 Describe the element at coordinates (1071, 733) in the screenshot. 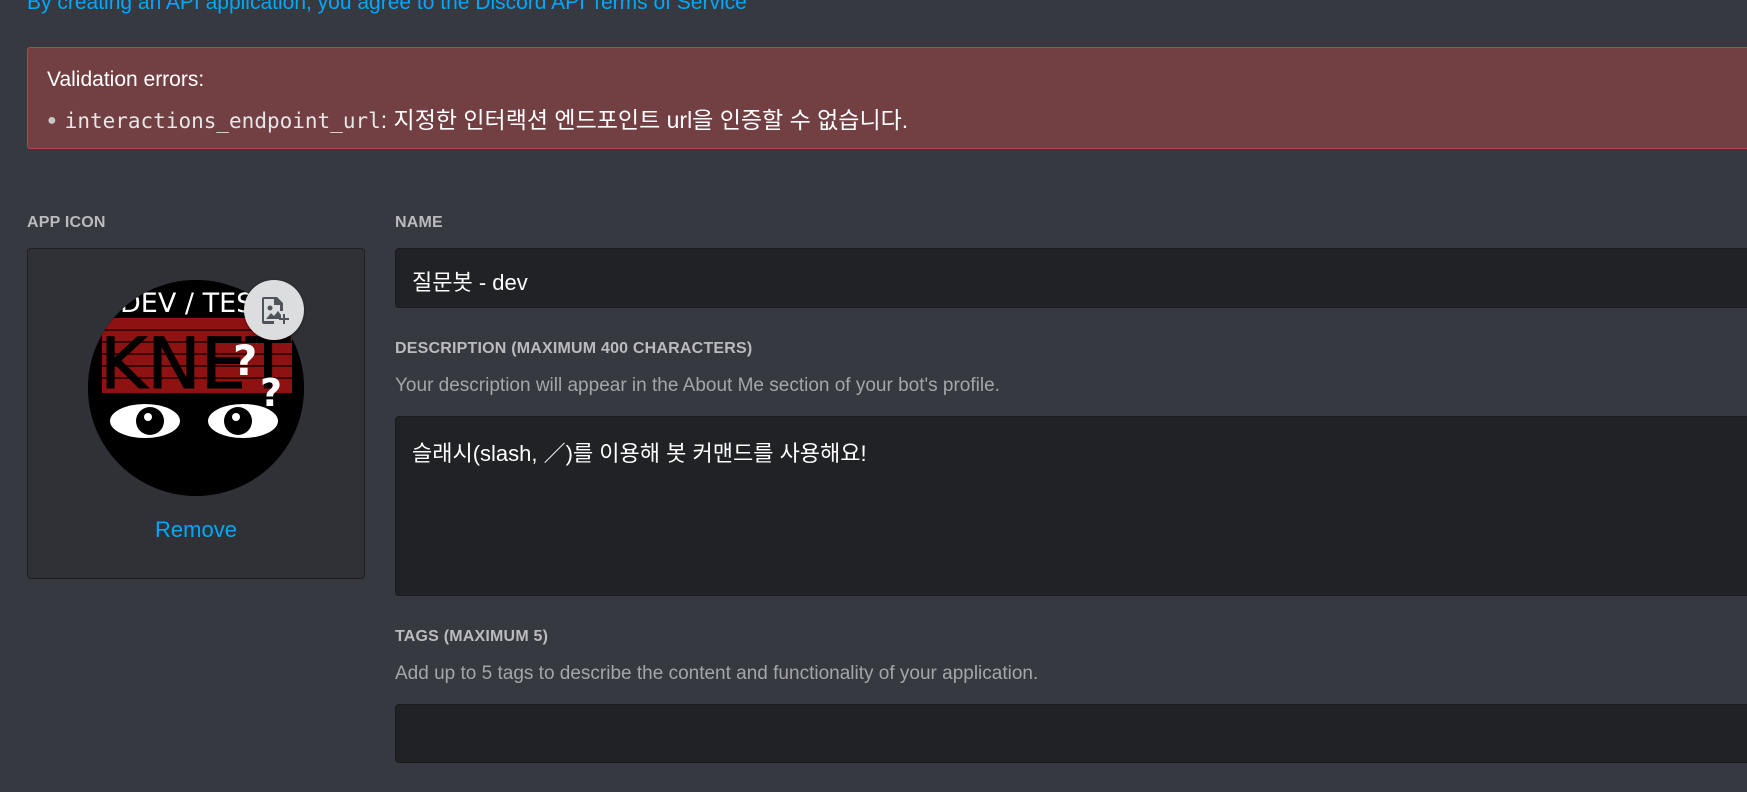

I see `tags-input` at that location.